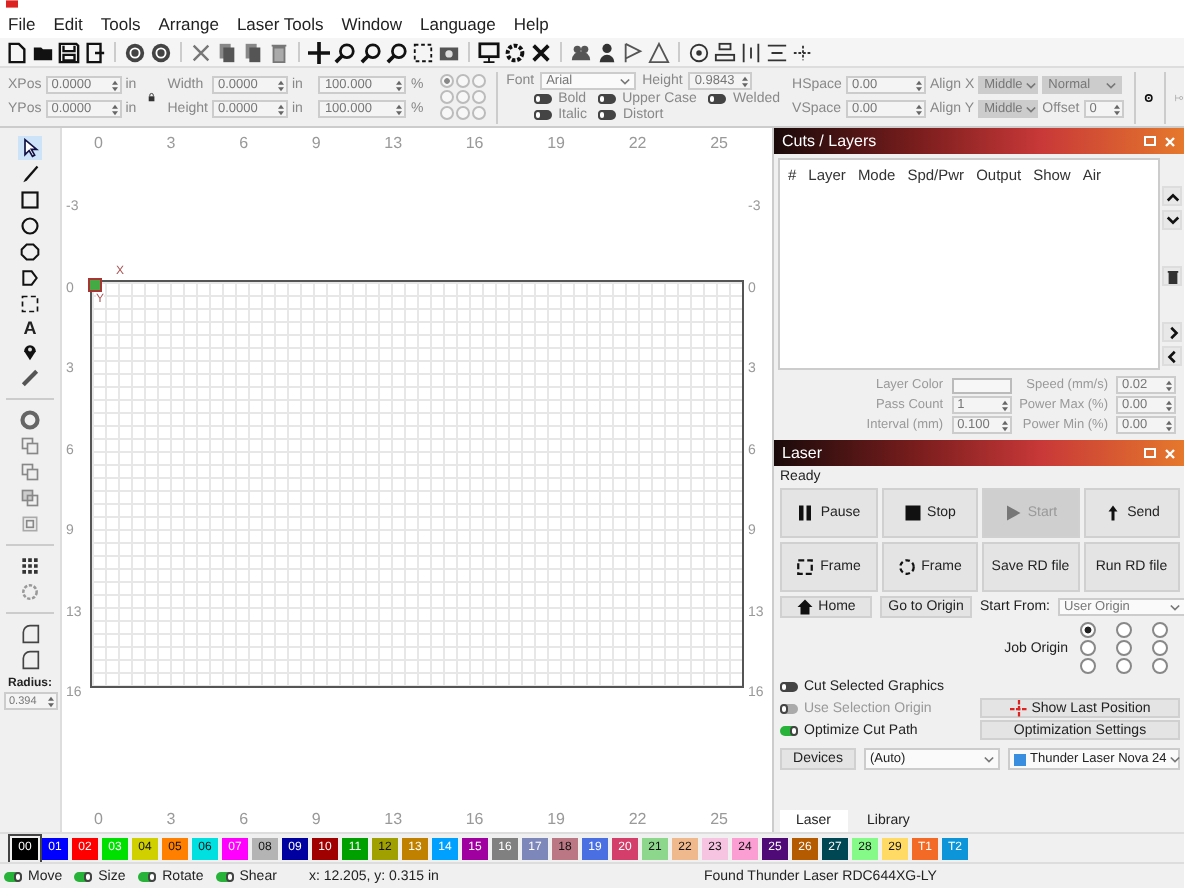 Image resolution: width=1184 pixels, height=888 pixels. What do you see at coordinates (69, 52) in the screenshot?
I see `save-icon` at bounding box center [69, 52].